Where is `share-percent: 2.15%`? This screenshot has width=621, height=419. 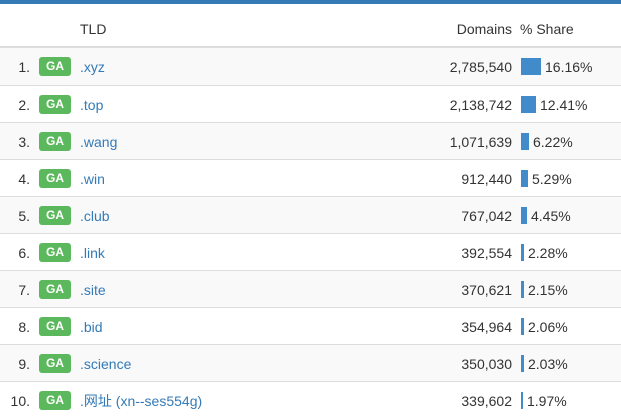
share-percent: 2.15% is located at coordinates (548, 290).